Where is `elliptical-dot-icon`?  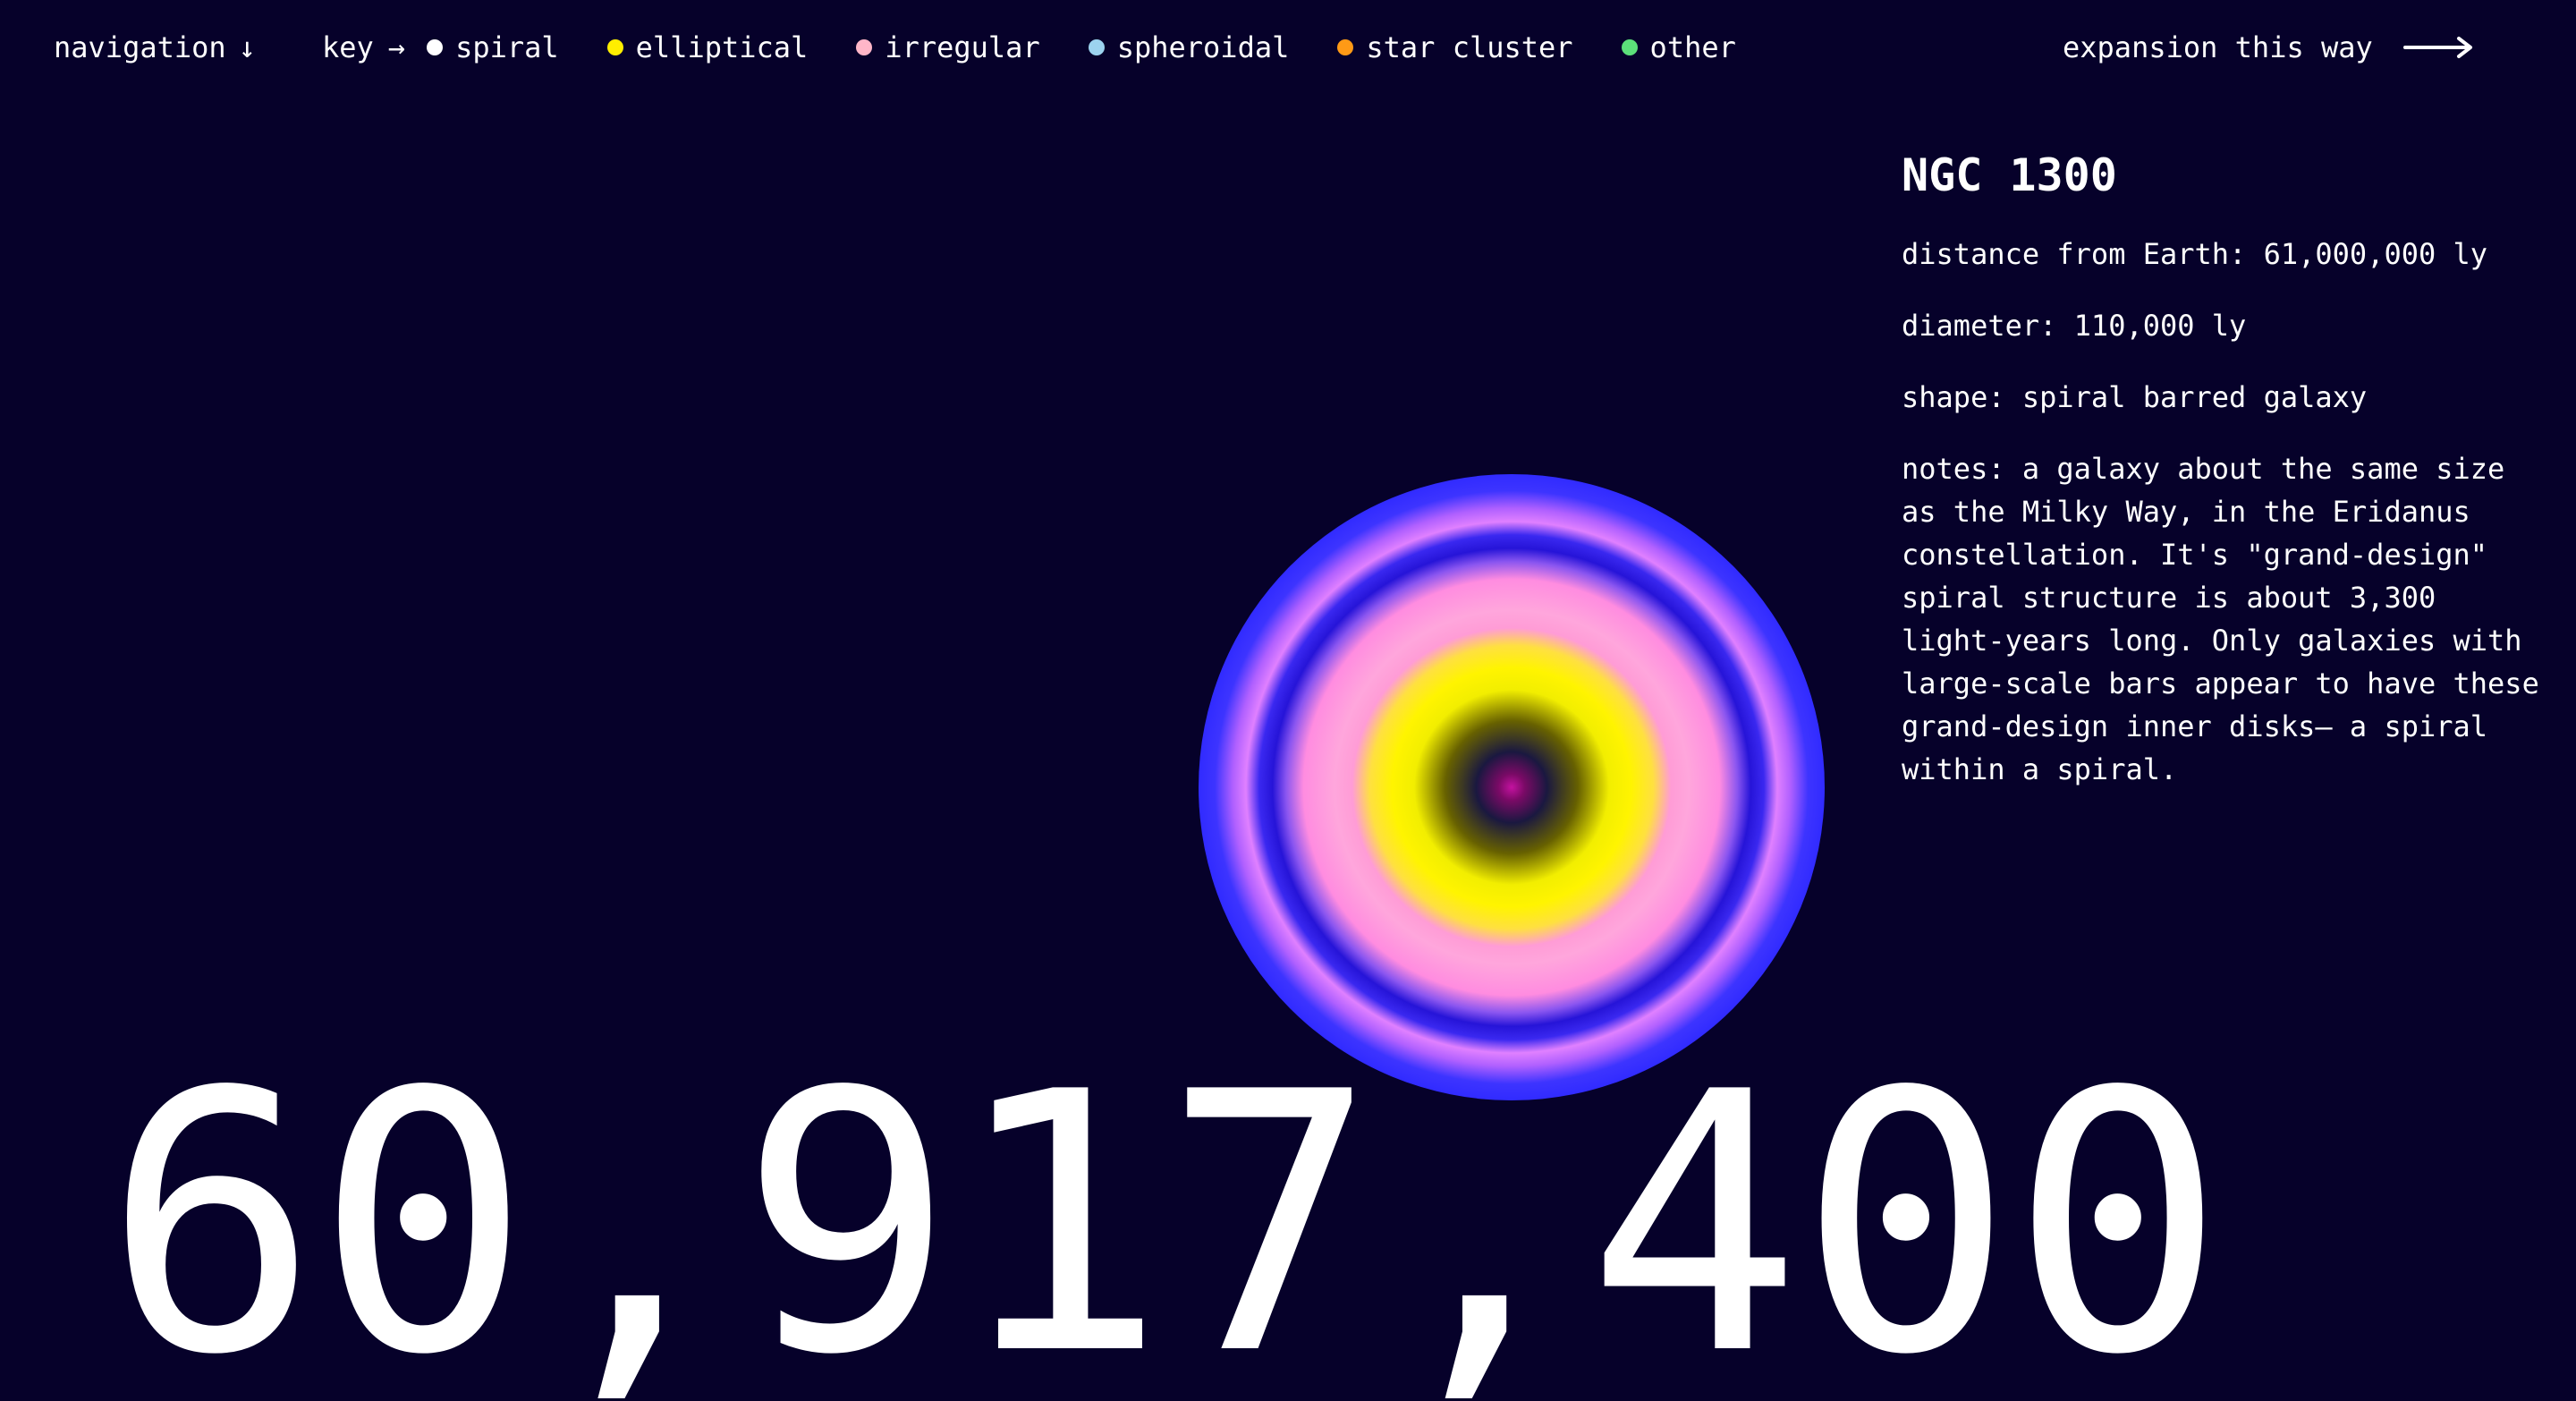
elliptical-dot-icon is located at coordinates (614, 47).